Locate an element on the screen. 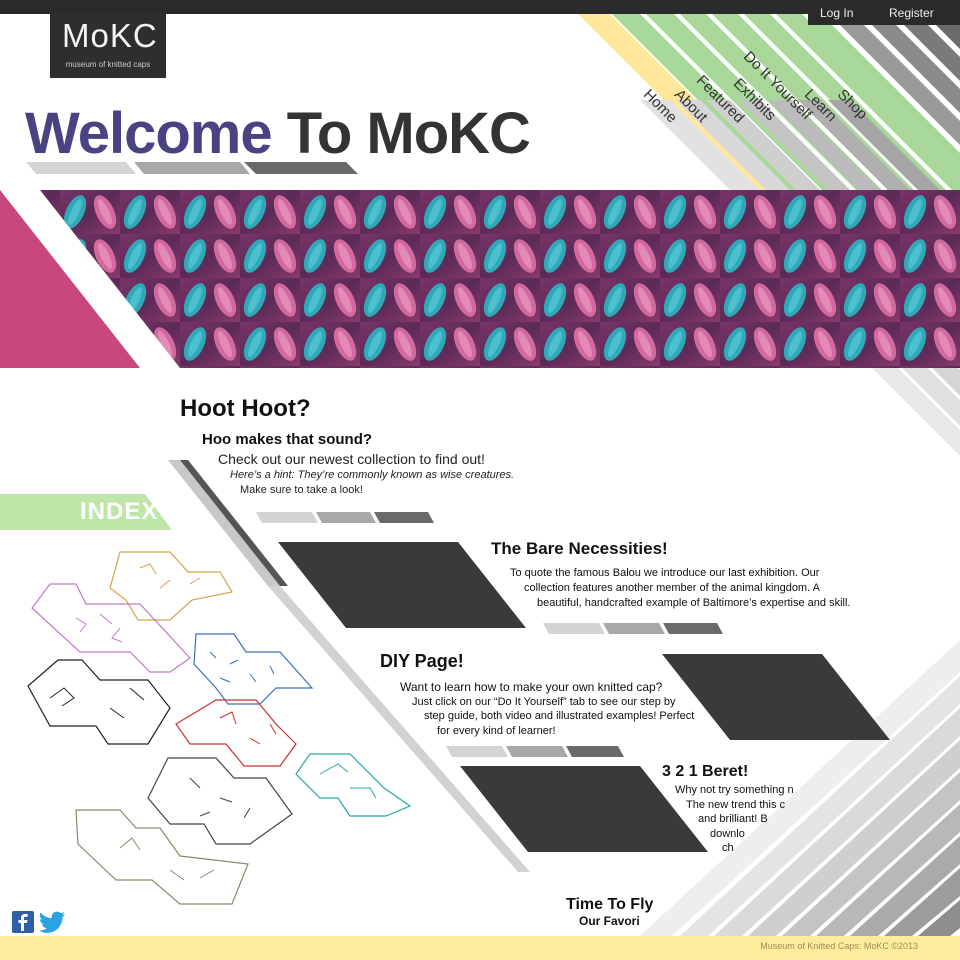  beret-line3: and brilliant! B is located at coordinates (733, 819).